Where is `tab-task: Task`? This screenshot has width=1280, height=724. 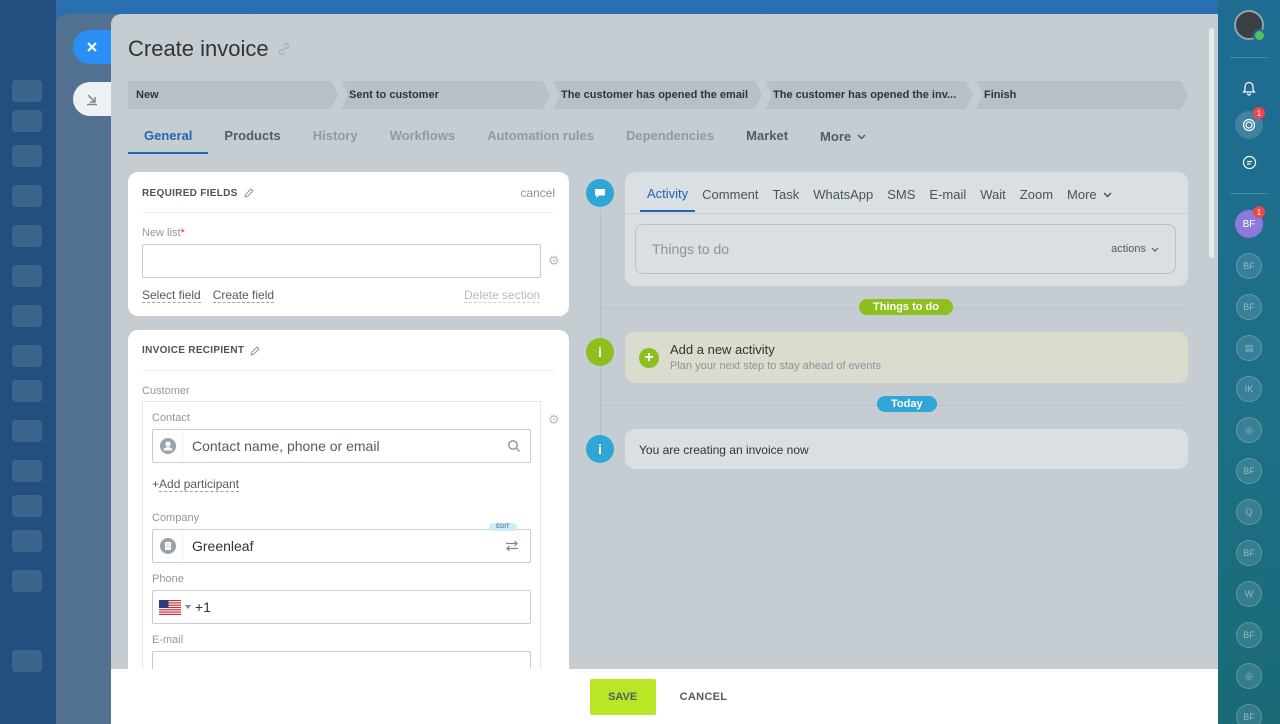
tab-task: Task is located at coordinates (786, 199).